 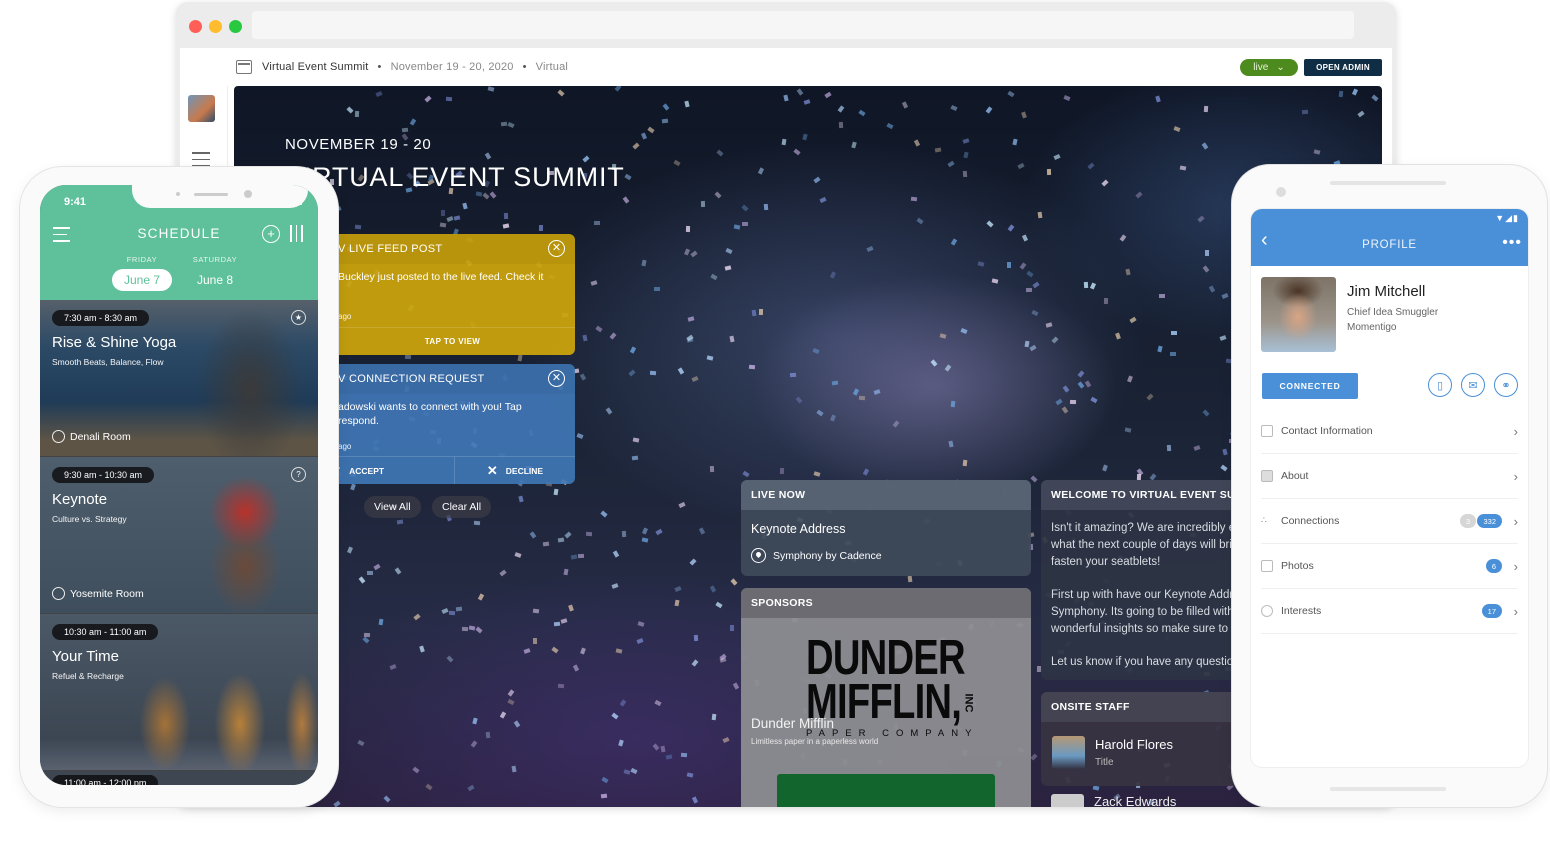 I want to click on open-admin-button: OPEN ADMIN, so click(x=1343, y=67).